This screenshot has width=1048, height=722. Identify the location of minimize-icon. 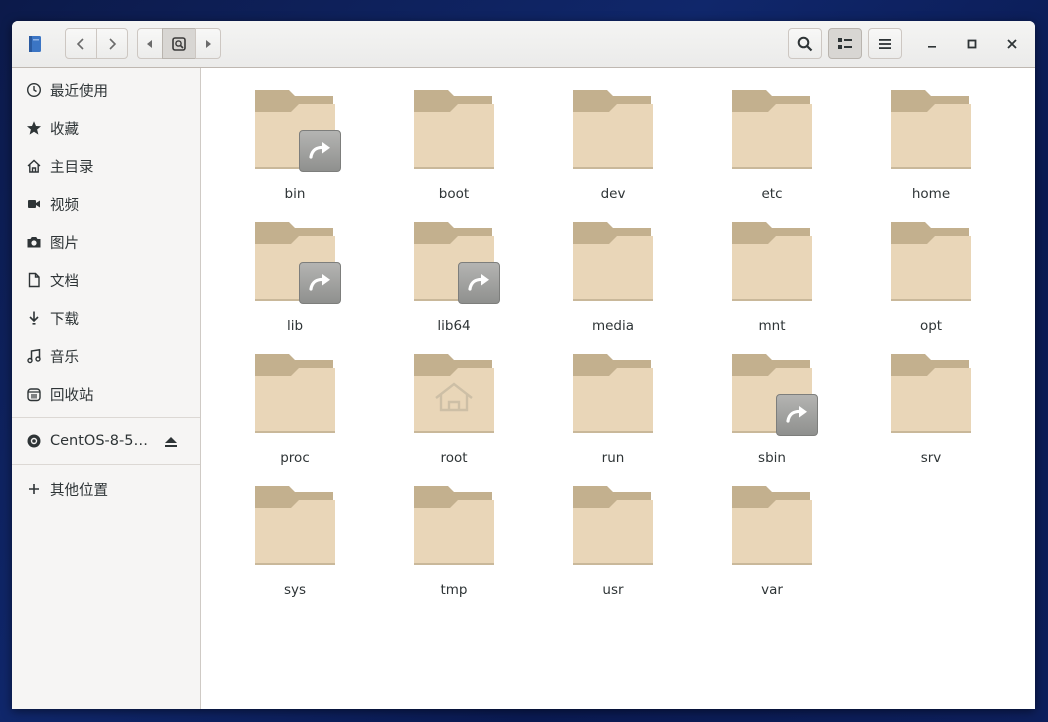
(932, 47).